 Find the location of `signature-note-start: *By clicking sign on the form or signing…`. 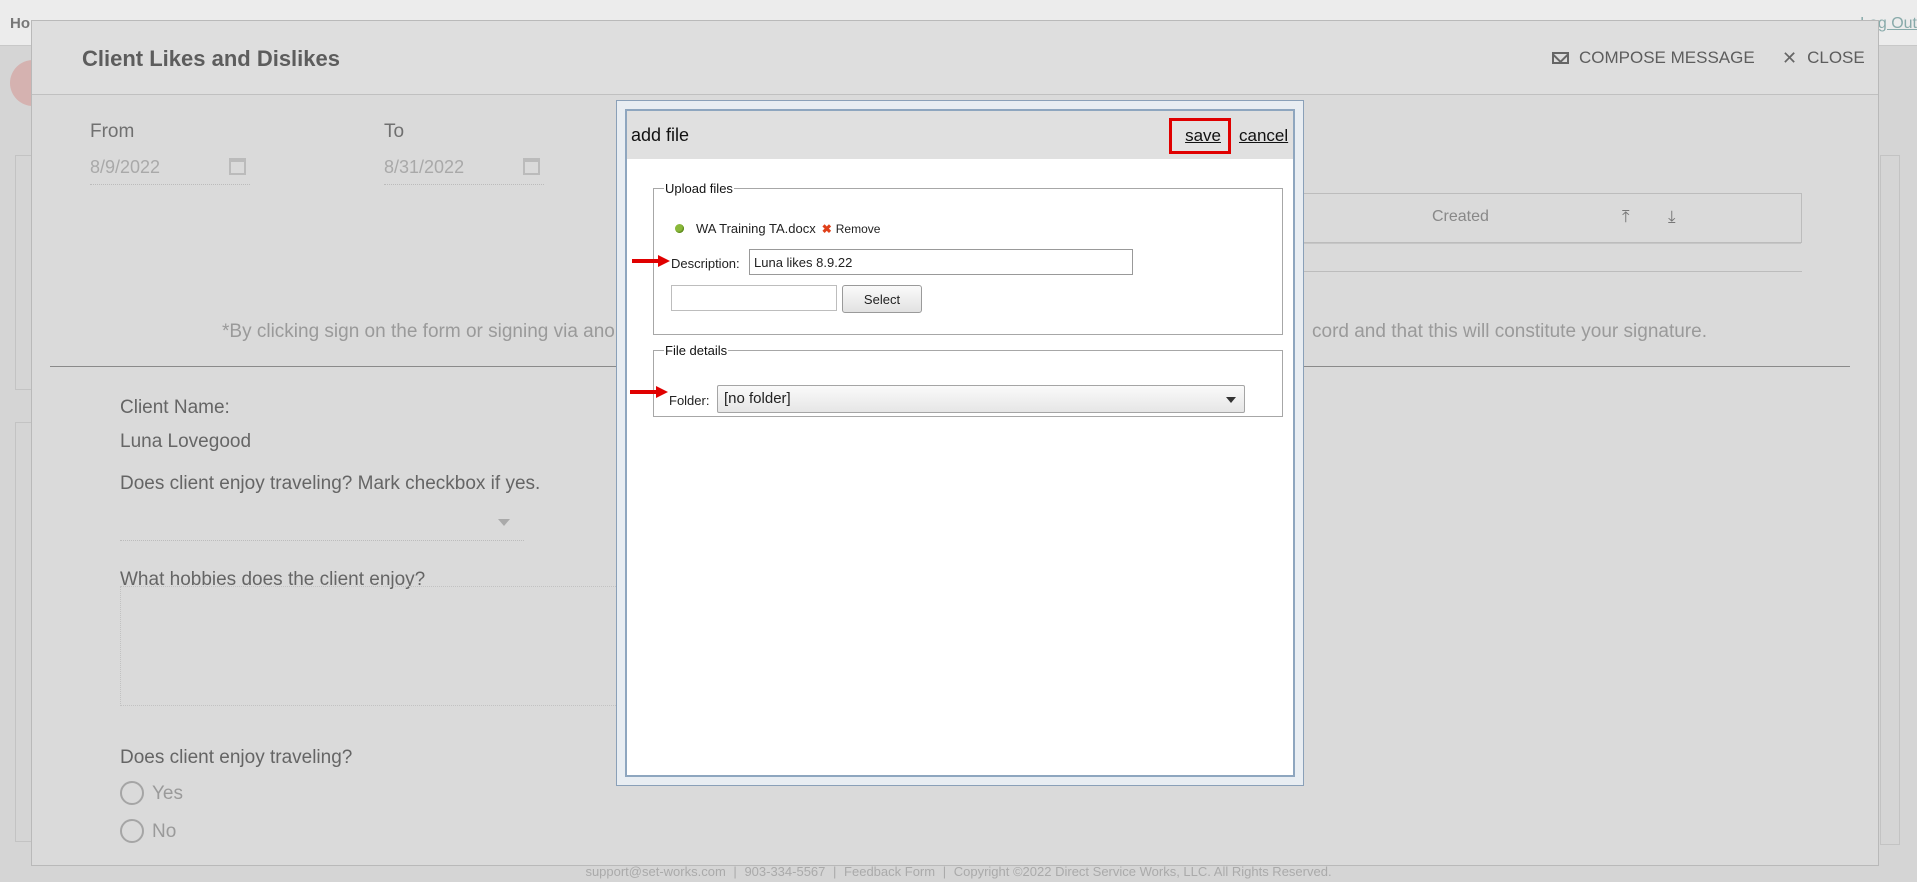

signature-note-start: *By clicking sign on the form or signing… is located at coordinates (418, 331).